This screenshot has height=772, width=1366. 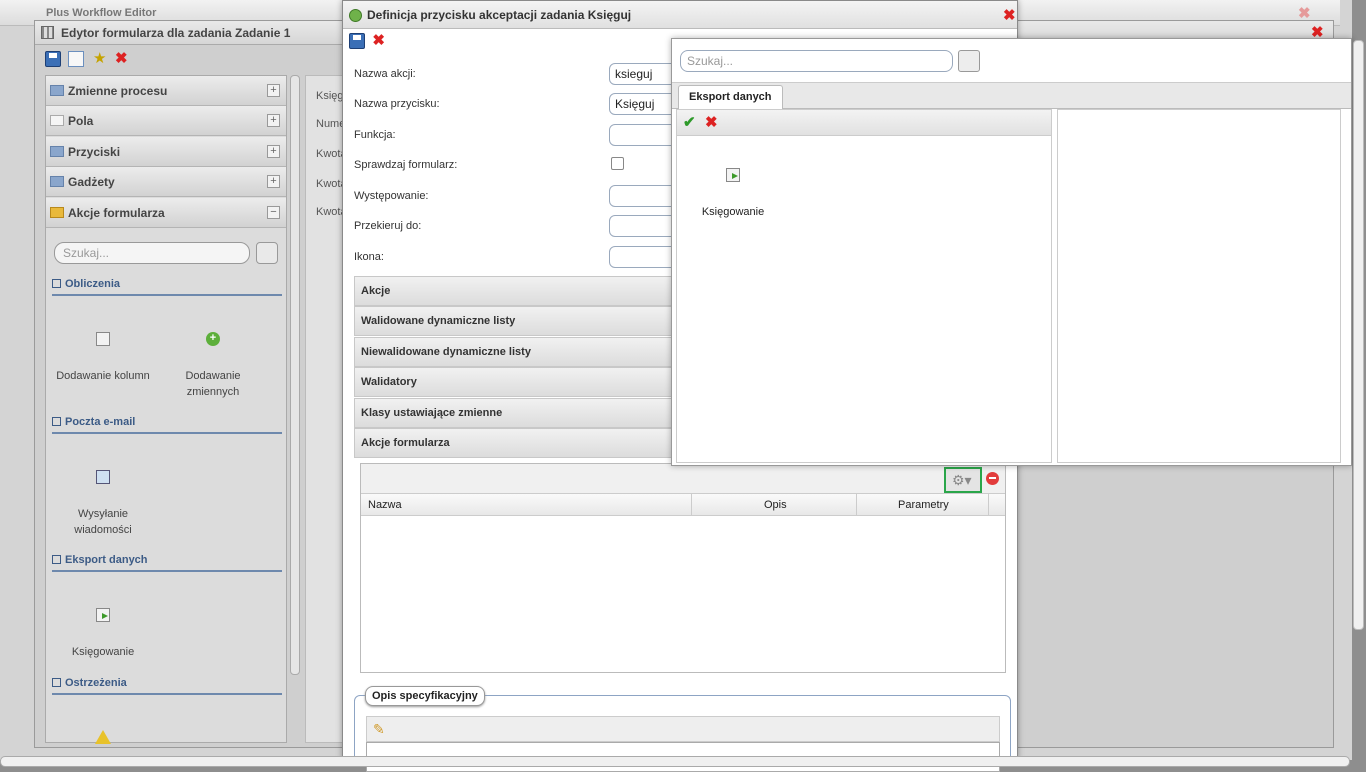 I want to click on popup-details-panel, so click(x=1199, y=286).